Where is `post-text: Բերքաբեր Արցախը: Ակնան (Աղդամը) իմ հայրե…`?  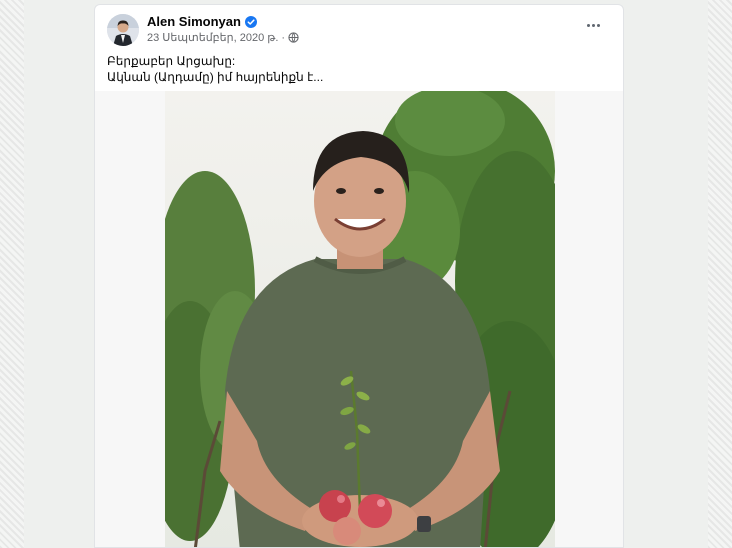 post-text: Բերքաբեր Արցախը: Ակնան (Աղդամը) իմ հայրե… is located at coordinates (215, 69).